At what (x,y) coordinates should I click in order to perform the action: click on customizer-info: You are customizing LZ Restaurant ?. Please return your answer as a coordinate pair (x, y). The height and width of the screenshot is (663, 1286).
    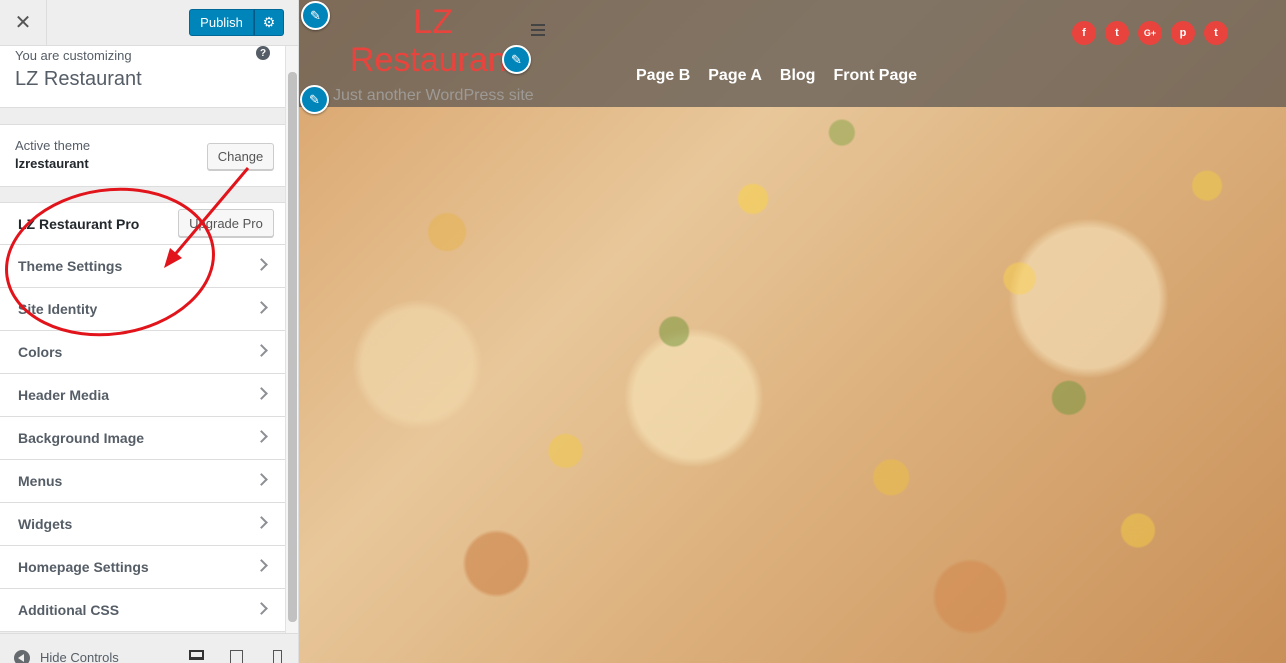
    Looking at the image, I should click on (142, 77).